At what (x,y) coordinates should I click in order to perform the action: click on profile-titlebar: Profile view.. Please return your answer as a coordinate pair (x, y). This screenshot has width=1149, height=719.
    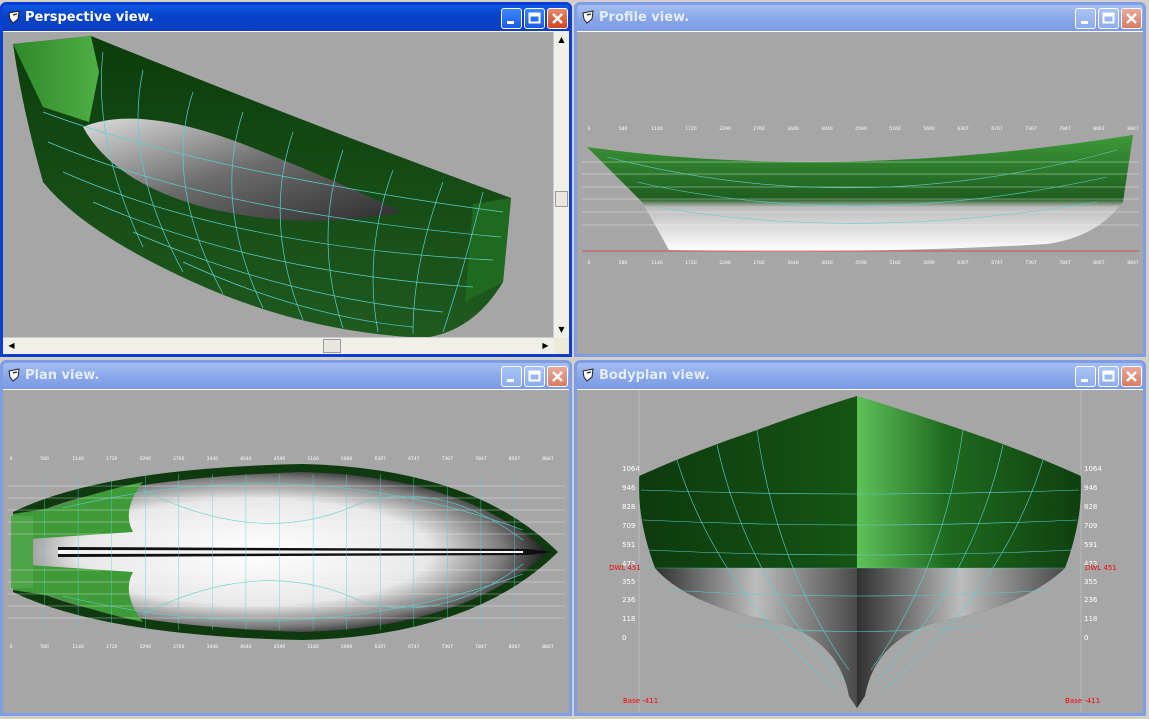
    Looking at the image, I should click on (860, 18).